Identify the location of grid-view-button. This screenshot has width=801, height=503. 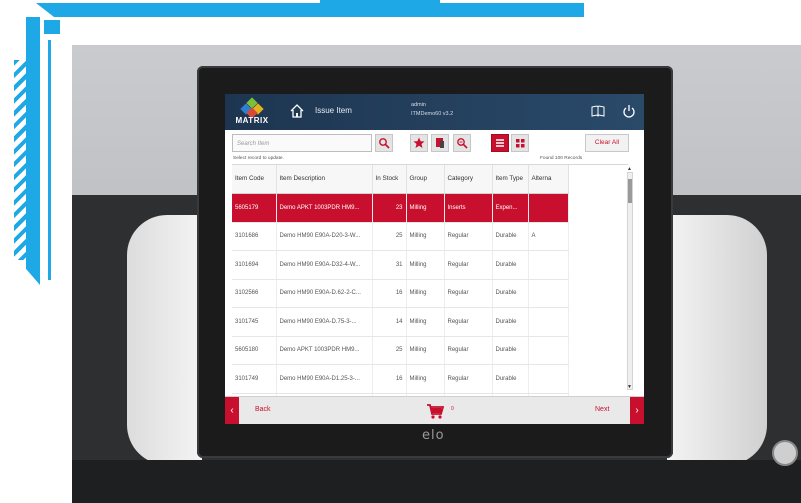
(520, 143).